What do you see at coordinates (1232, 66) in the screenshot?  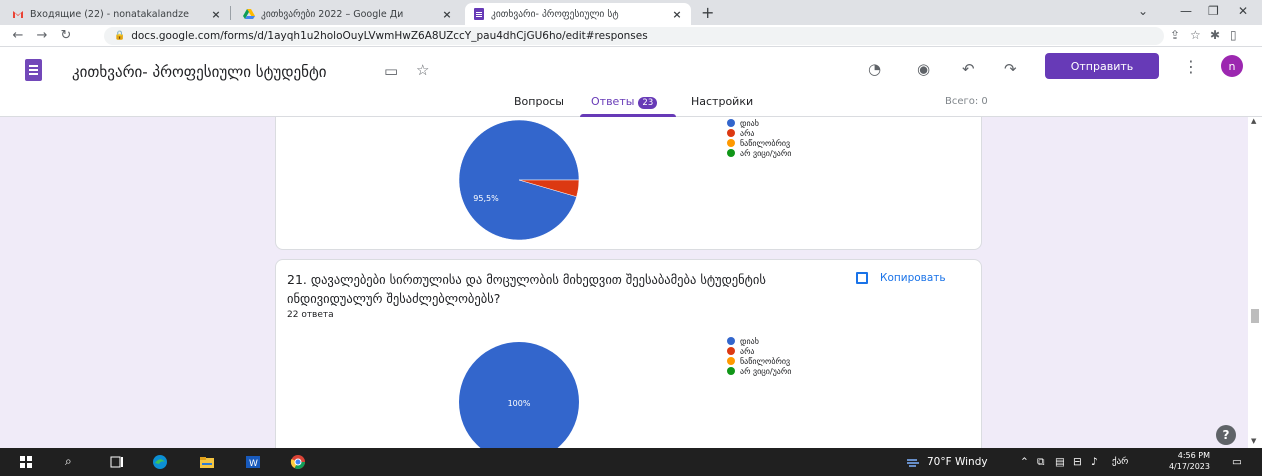 I see `avatar: n` at bounding box center [1232, 66].